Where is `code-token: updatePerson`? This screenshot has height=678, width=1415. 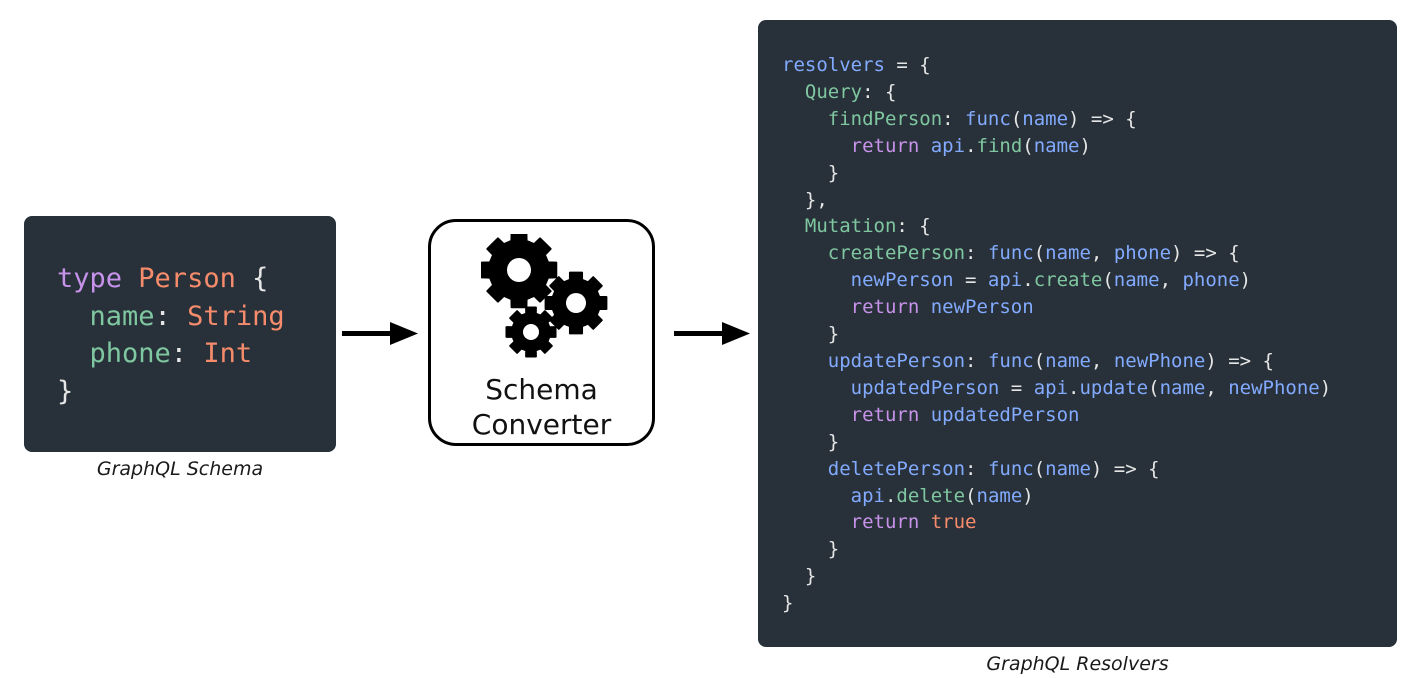
code-token: updatePerson is located at coordinates (896, 360).